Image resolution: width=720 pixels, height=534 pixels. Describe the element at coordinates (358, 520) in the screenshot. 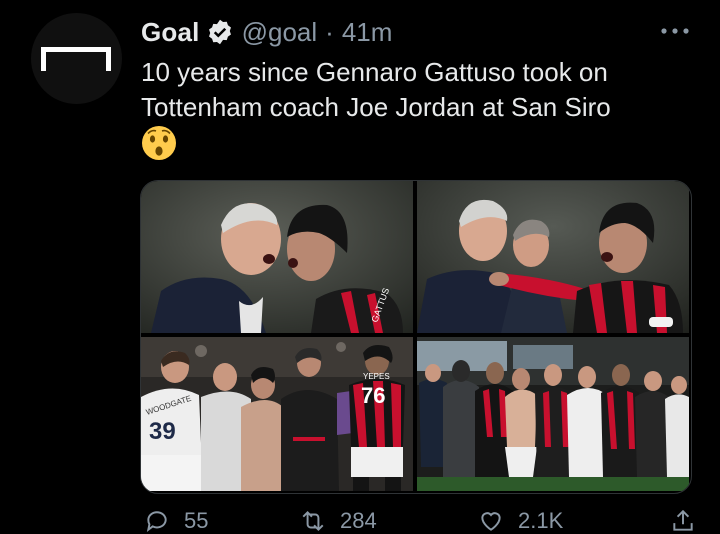

I see `retweet-count: 284` at that location.